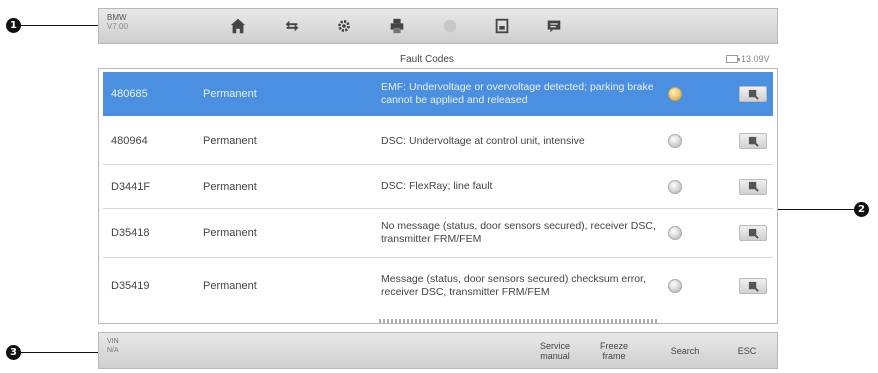 Image resolution: width=878 pixels, height=373 pixels. I want to click on vehicle-swap-icon, so click(292, 26).